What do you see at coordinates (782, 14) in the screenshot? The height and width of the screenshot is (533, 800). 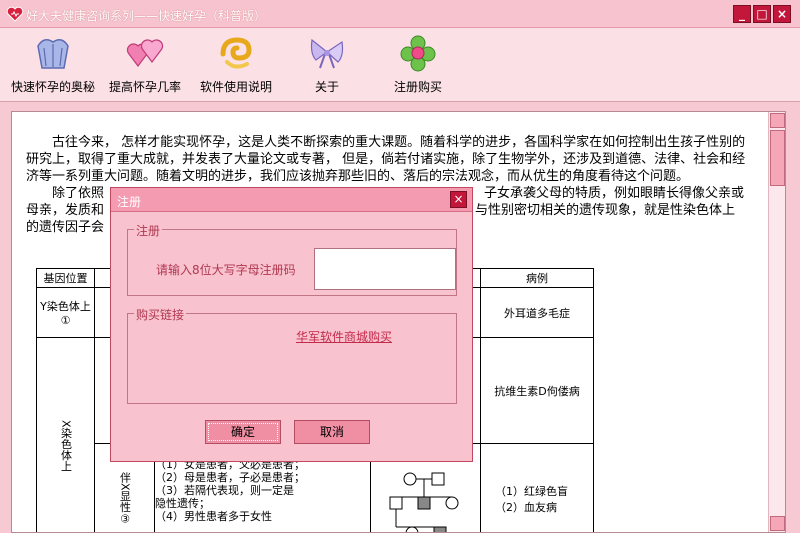 I see `close-button: ×` at bounding box center [782, 14].